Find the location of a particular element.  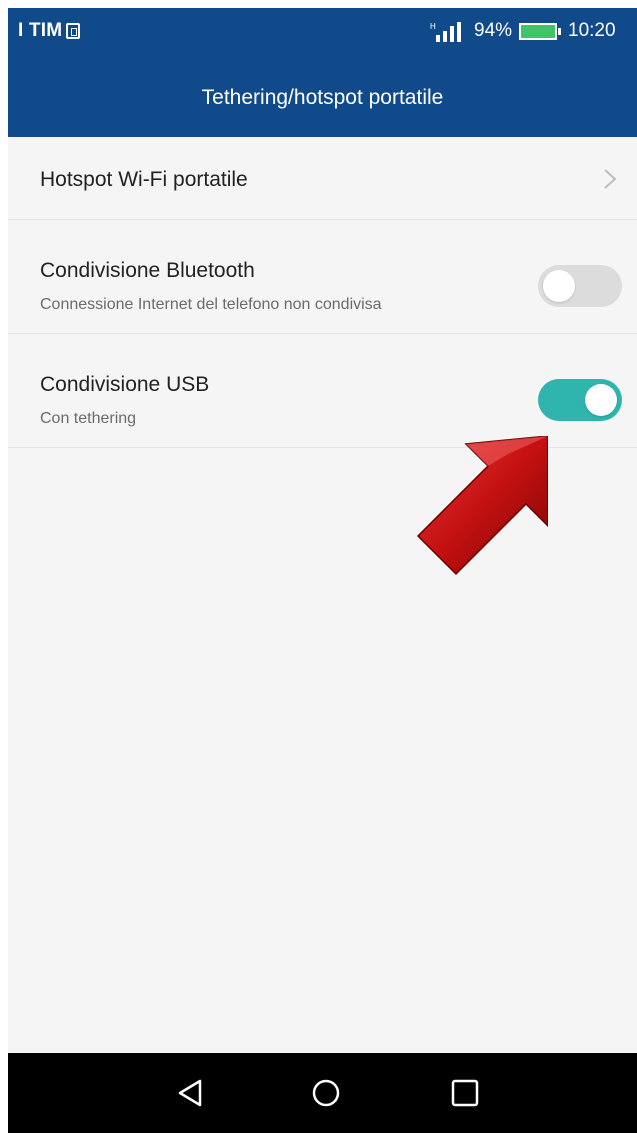

bluetooth-sharing-toggle is located at coordinates (580, 286).